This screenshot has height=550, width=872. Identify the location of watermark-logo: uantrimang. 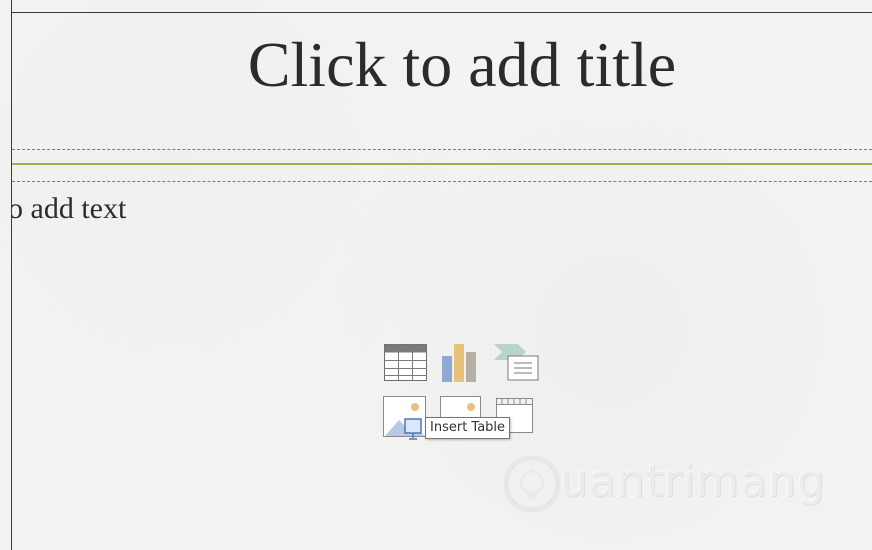
(682, 487).